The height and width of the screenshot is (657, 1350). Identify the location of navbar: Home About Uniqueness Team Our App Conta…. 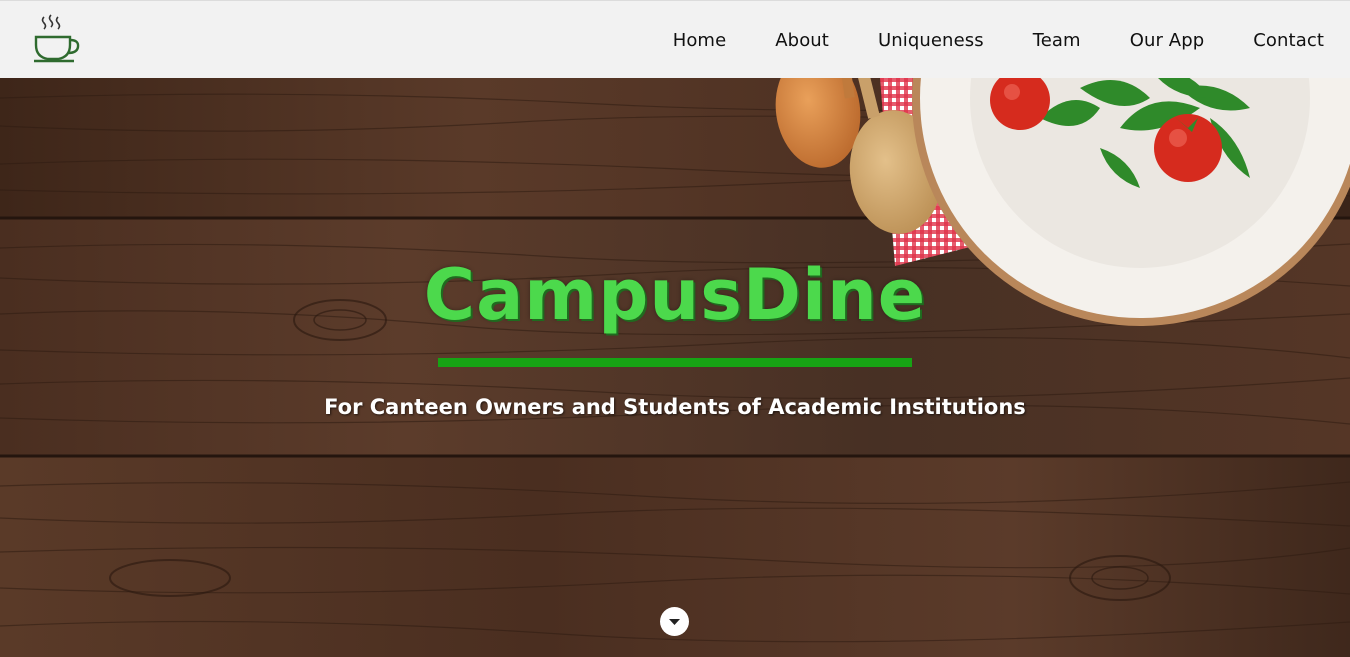
(675, 39).